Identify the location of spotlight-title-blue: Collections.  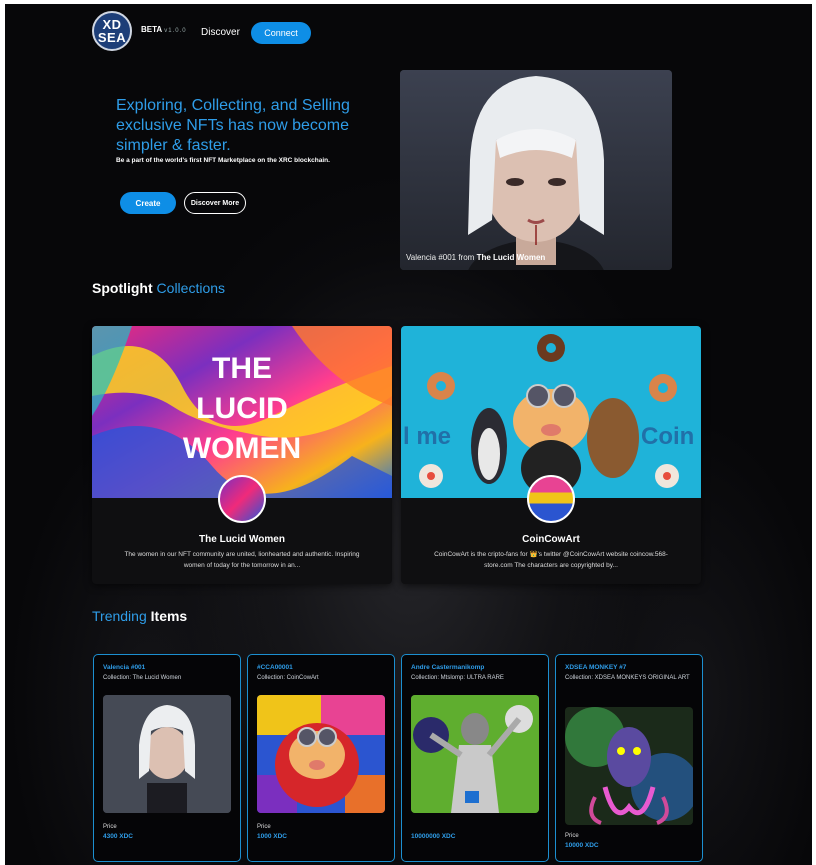
(191, 288).